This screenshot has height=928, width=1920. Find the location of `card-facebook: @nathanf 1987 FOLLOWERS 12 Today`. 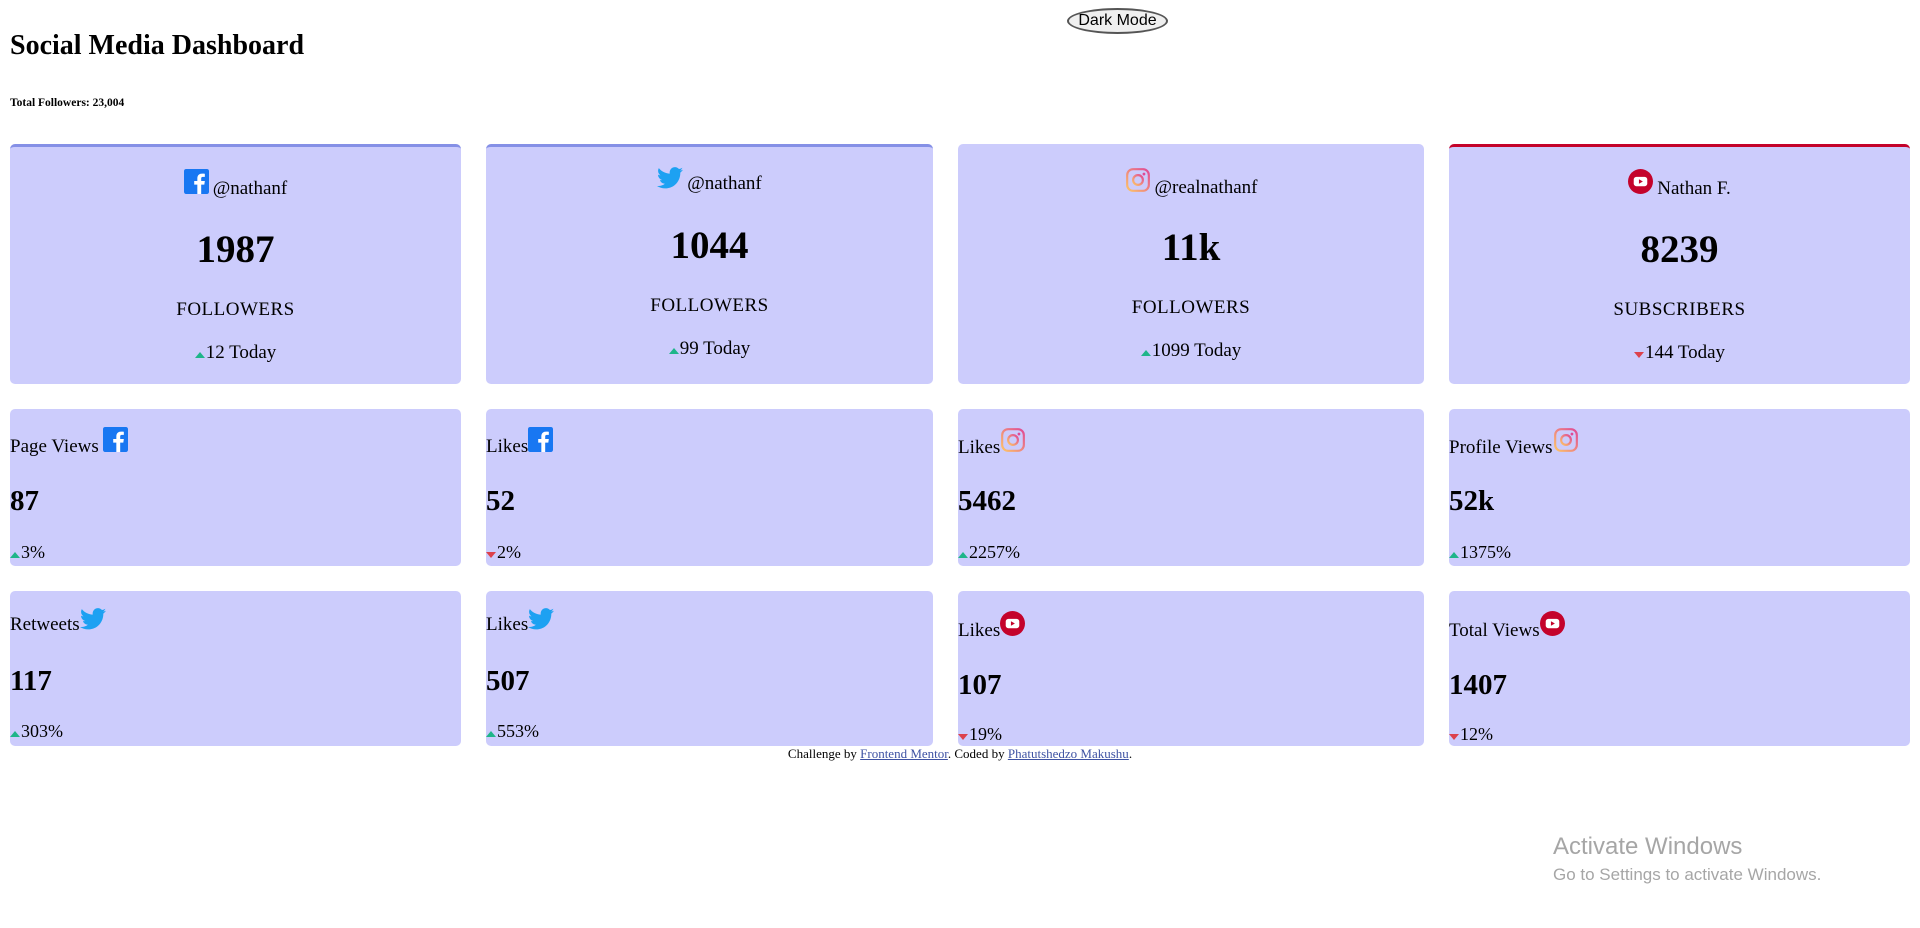

card-facebook: @nathanf 1987 FOLLOWERS 12 Today is located at coordinates (235, 264).